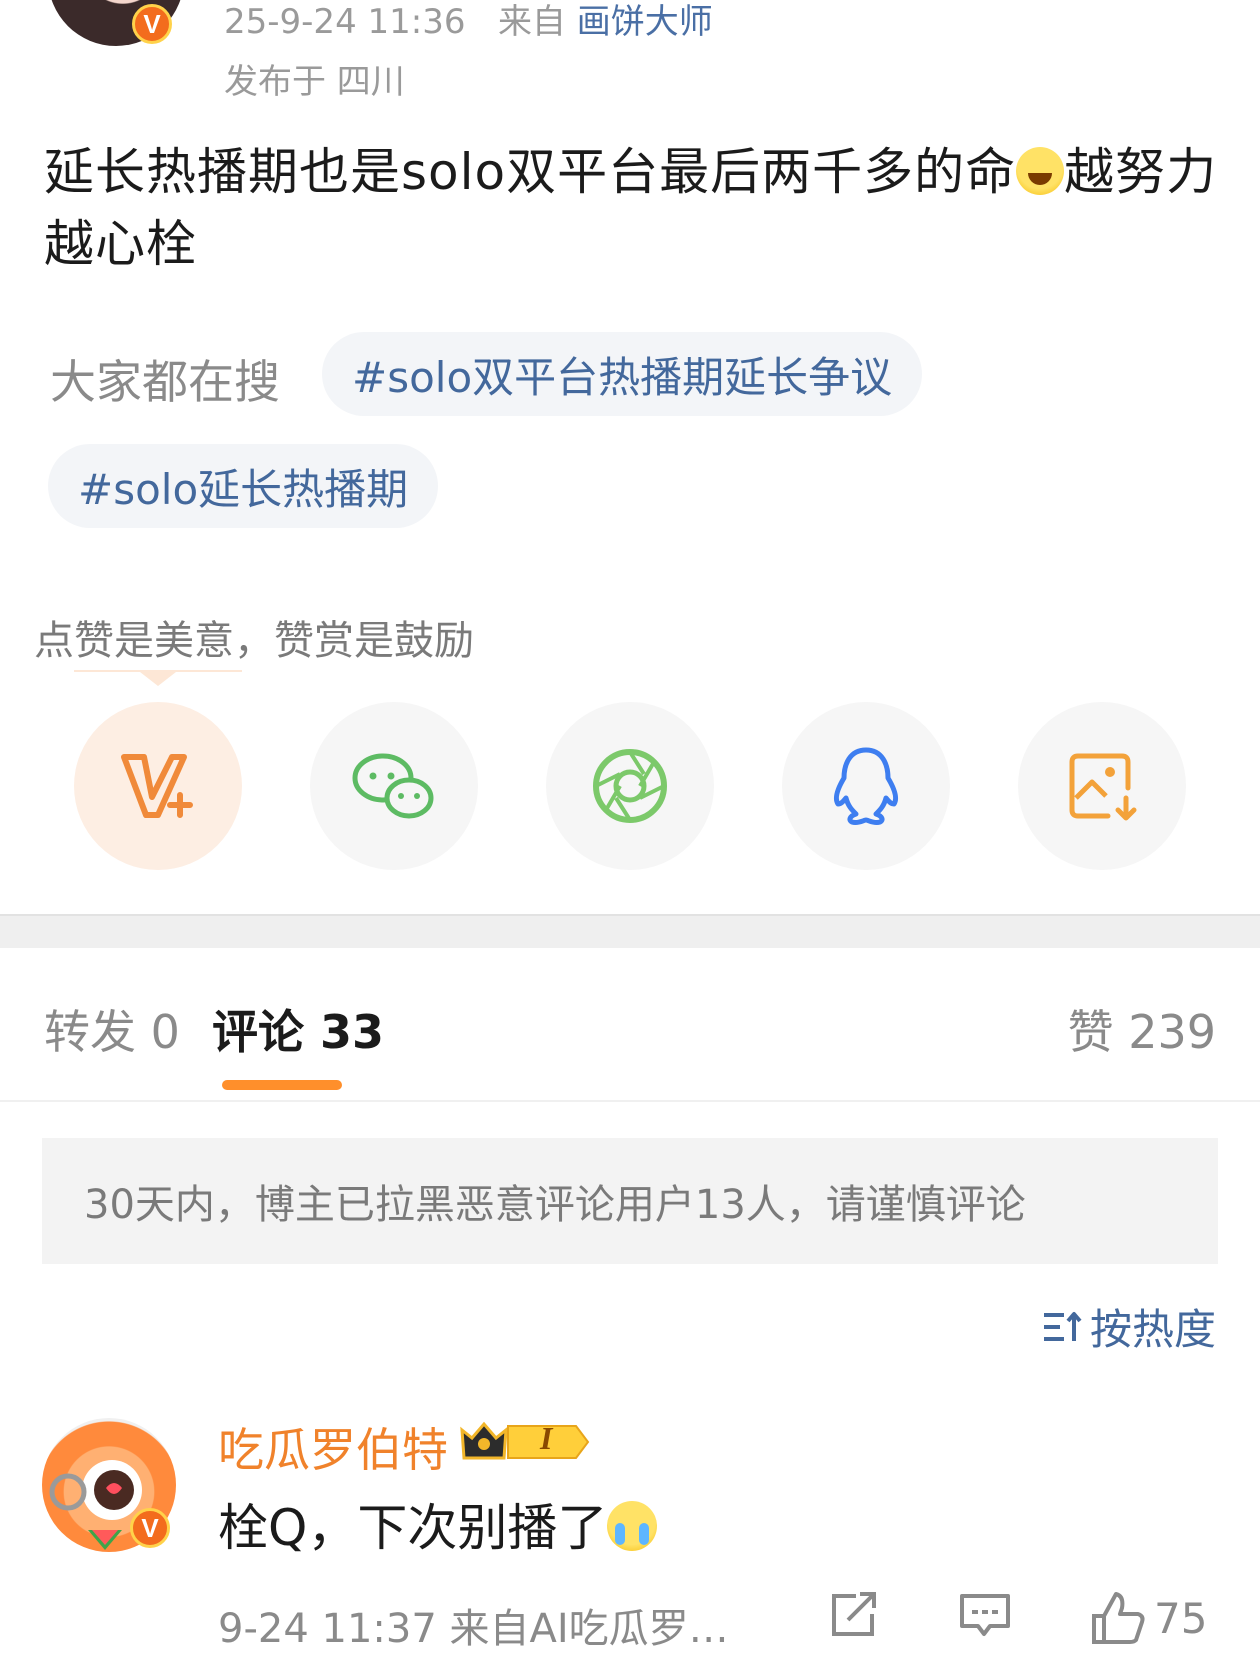 The width and height of the screenshot is (1260, 1680). I want to click on trending-search-label: 大家都在搜, so click(165, 382).